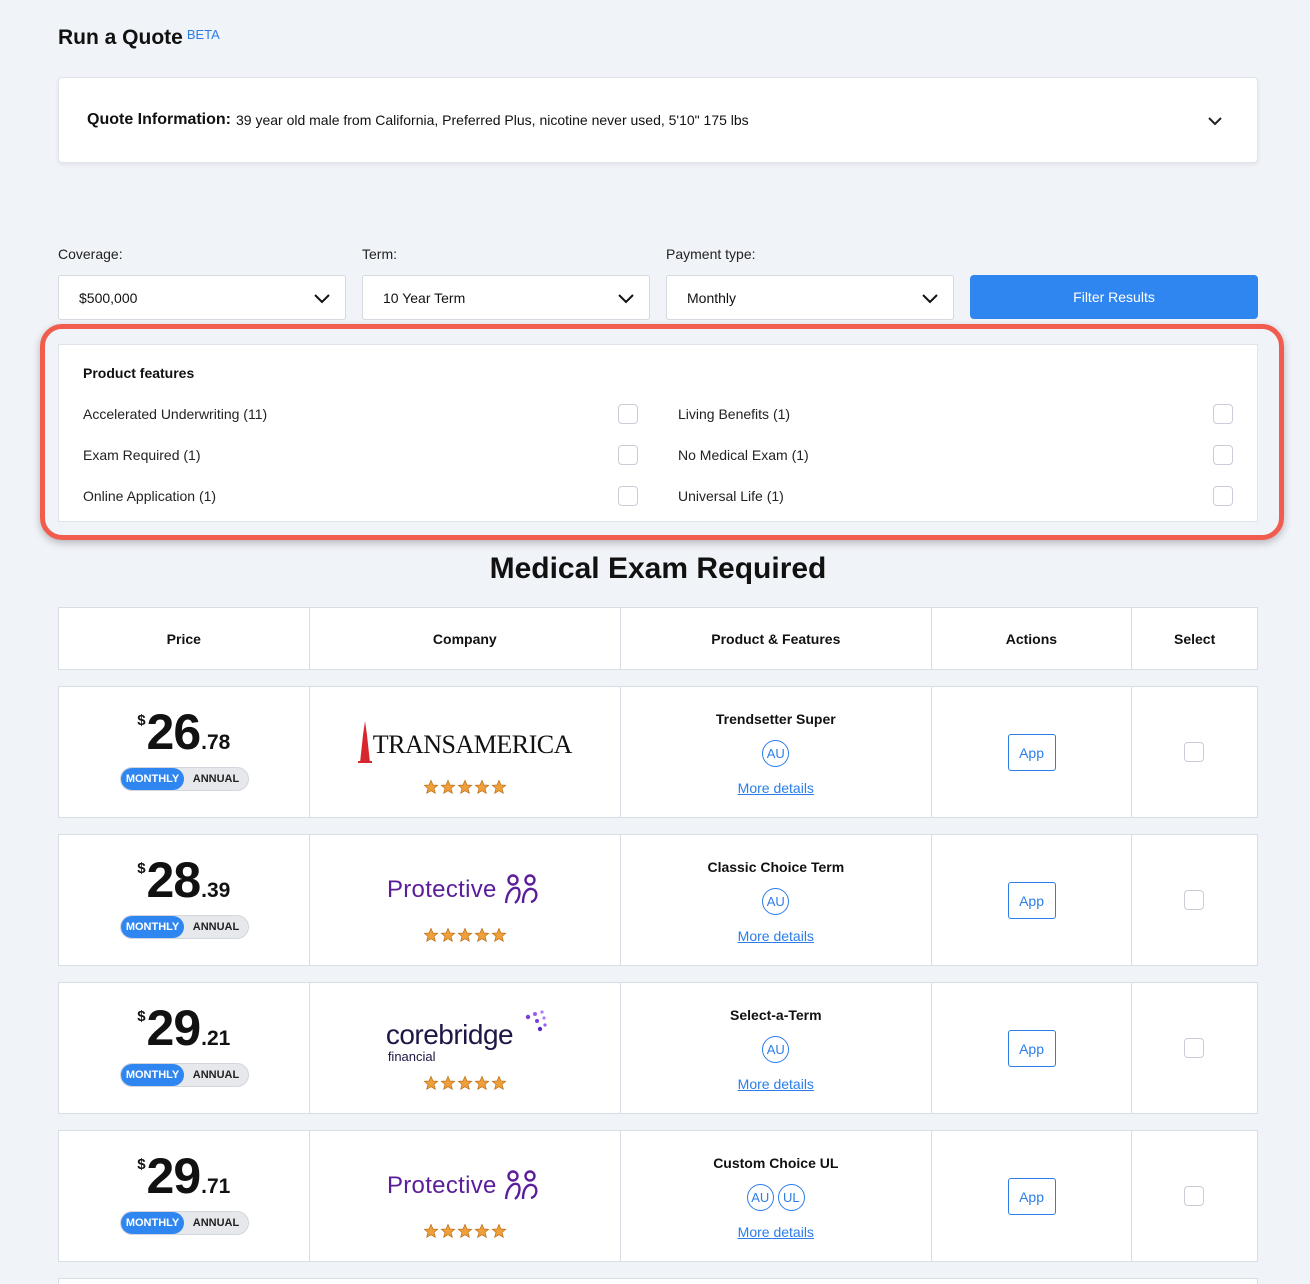 The image size is (1310, 1284). Describe the element at coordinates (775, 719) in the screenshot. I see `product-name: Trendsetter Super` at that location.